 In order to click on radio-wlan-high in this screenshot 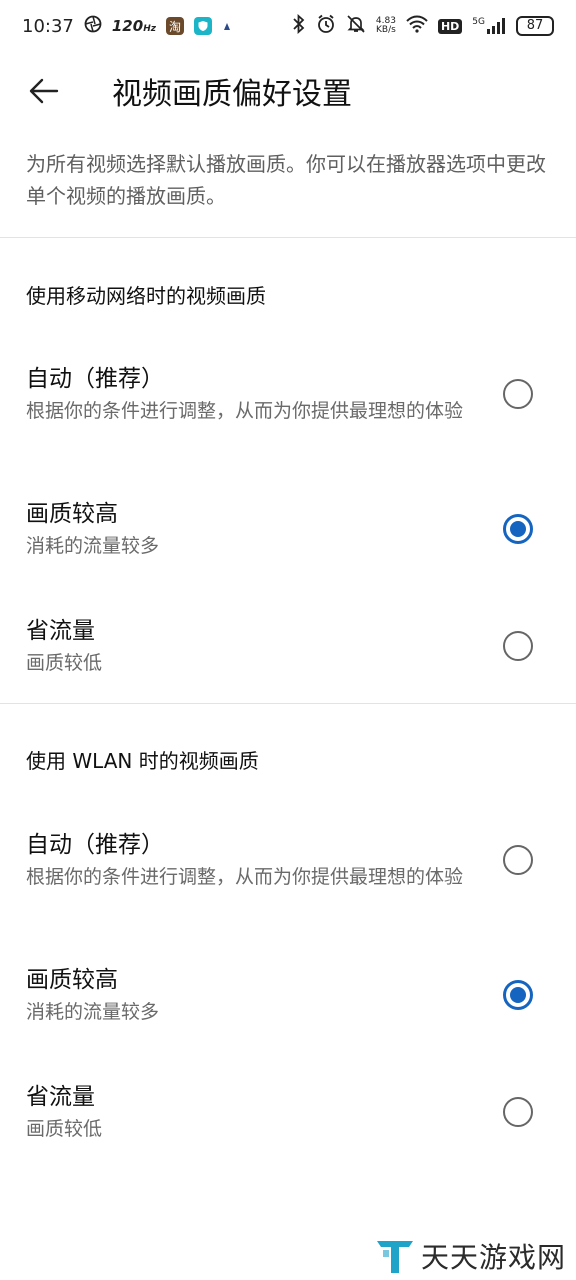, I will do `click(518, 995)`.